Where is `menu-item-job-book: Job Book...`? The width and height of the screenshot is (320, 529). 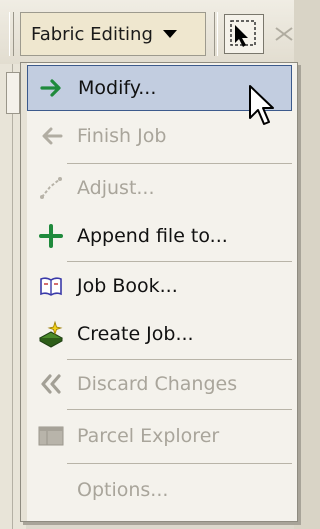
menu-item-job-book: Job Book... is located at coordinates (159, 286).